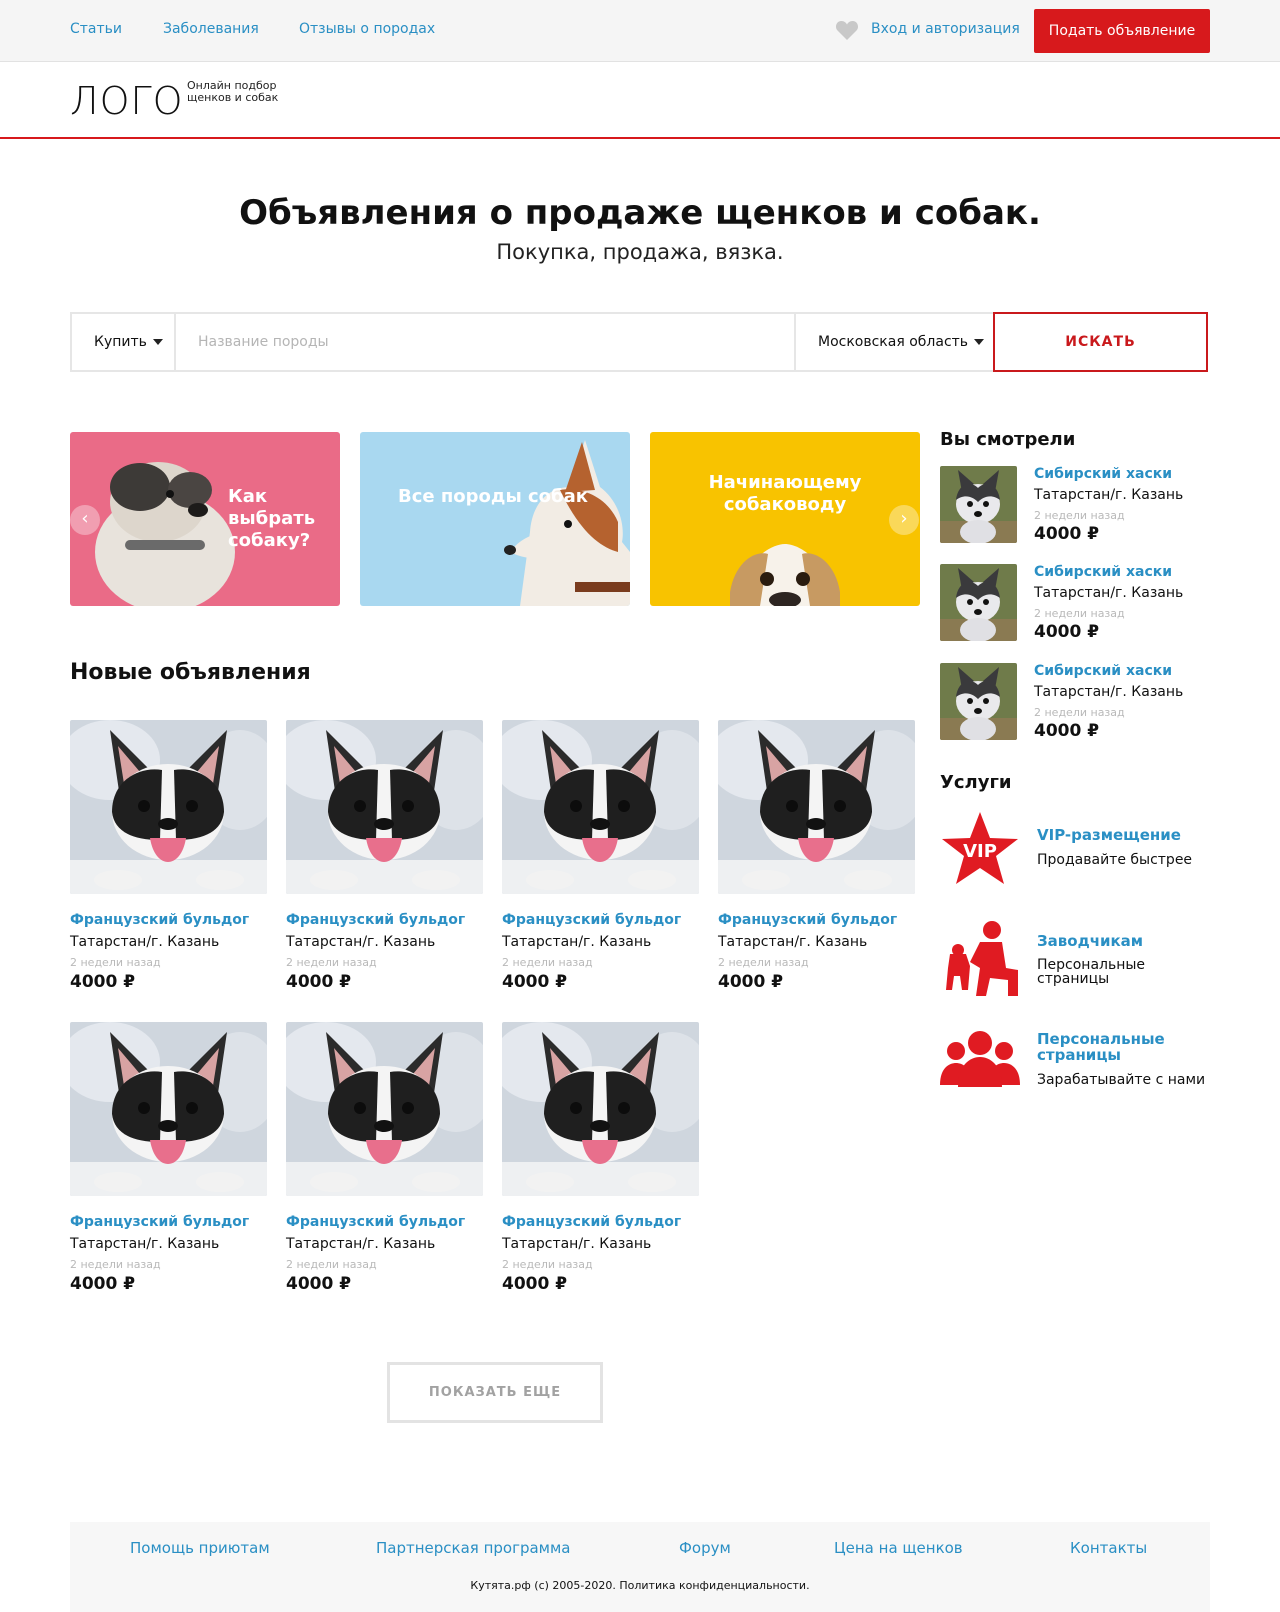 Image resolution: width=1280 pixels, height=1612 pixels. I want to click on dog-photo, so click(567, 523).